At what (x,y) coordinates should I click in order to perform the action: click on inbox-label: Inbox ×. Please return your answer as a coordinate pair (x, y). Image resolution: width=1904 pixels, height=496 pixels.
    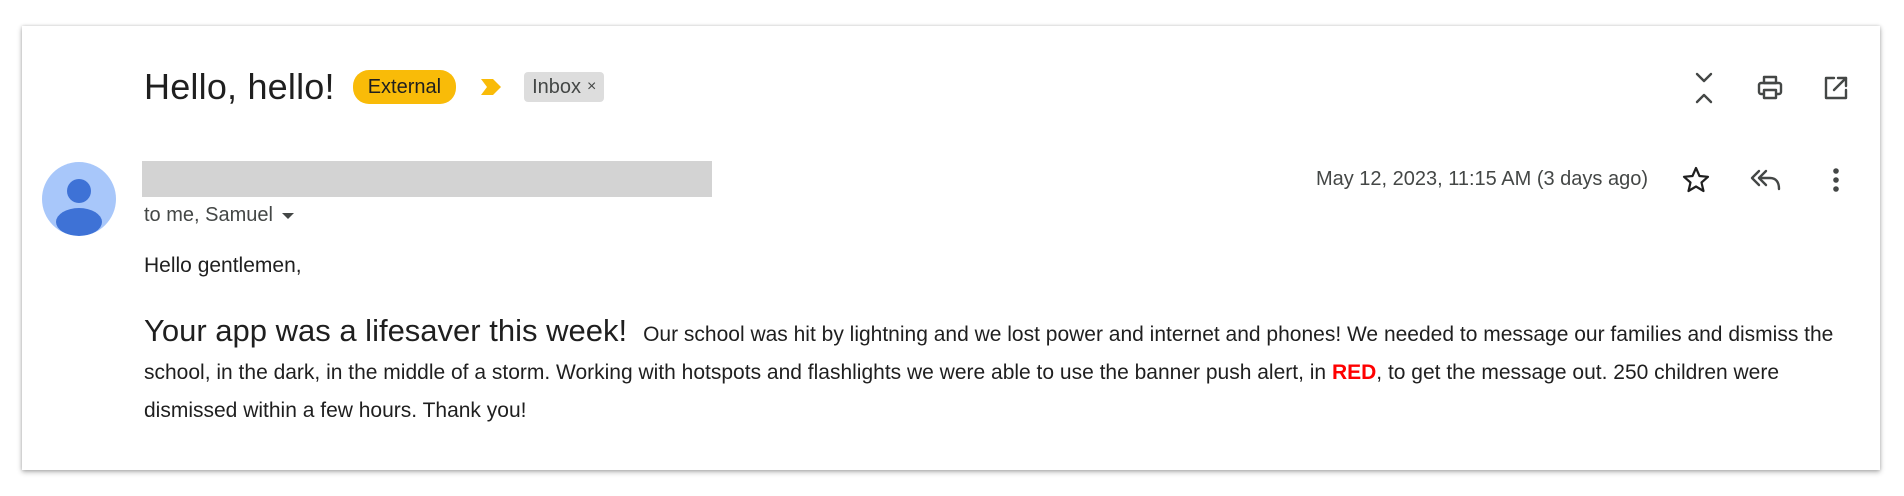
    Looking at the image, I should click on (564, 87).